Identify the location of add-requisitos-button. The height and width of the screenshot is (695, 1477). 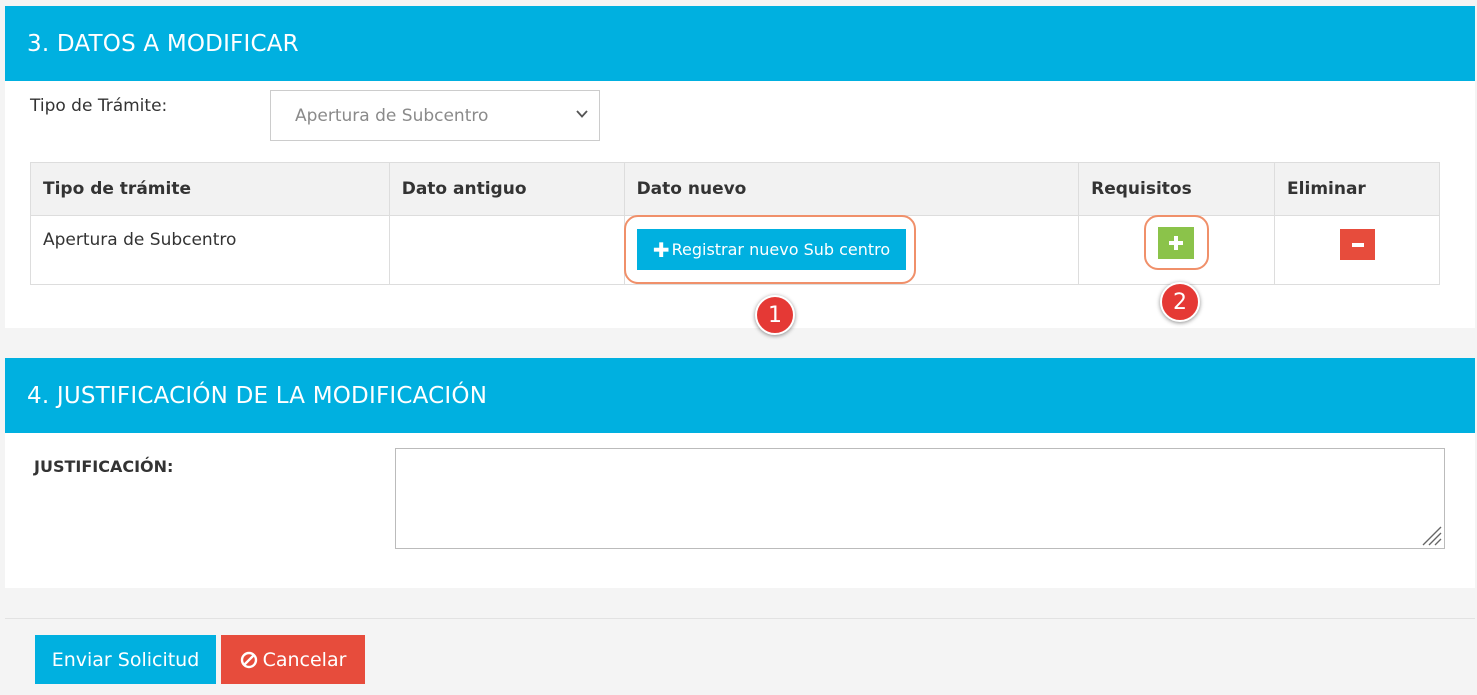
(1176, 243).